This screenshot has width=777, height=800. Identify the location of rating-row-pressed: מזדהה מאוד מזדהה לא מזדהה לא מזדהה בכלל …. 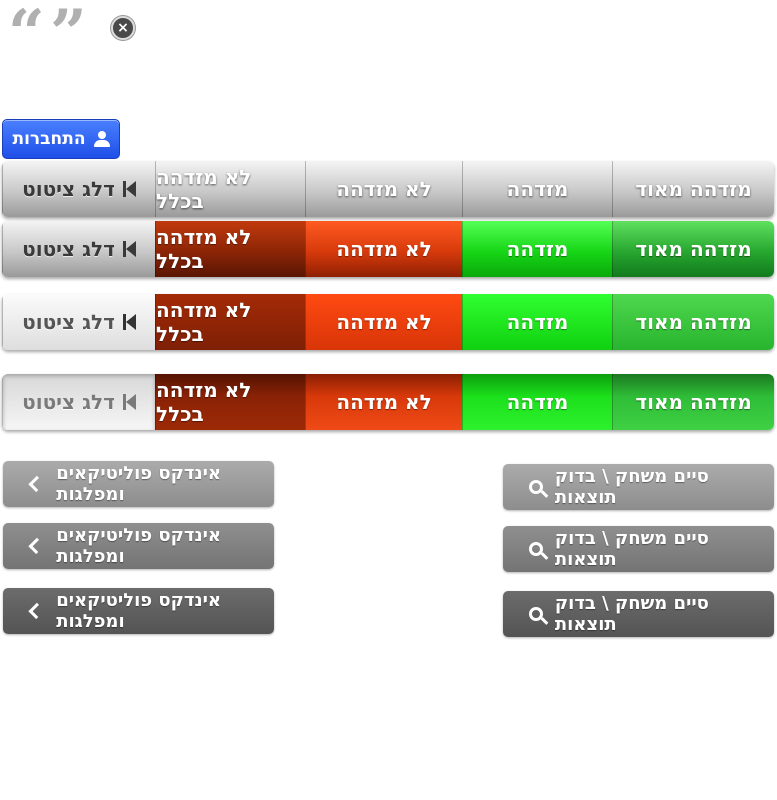
(388, 402).